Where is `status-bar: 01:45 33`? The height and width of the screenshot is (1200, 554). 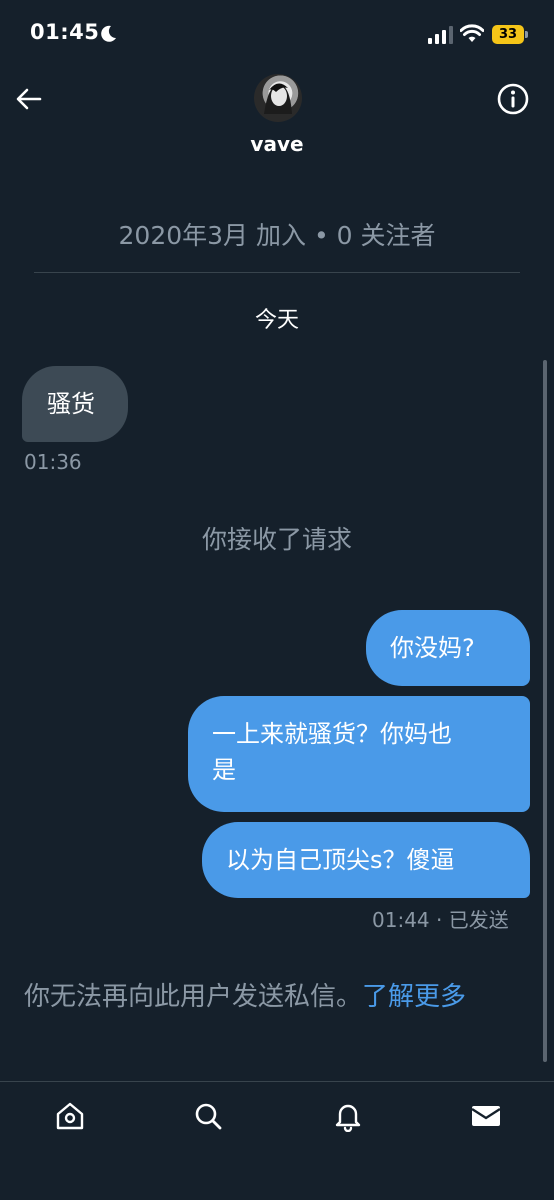 status-bar: 01:45 33 is located at coordinates (277, 35).